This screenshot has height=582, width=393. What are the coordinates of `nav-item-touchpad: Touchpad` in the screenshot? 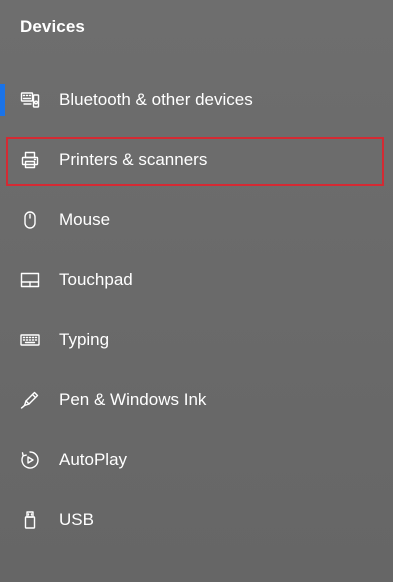 It's located at (196, 280).